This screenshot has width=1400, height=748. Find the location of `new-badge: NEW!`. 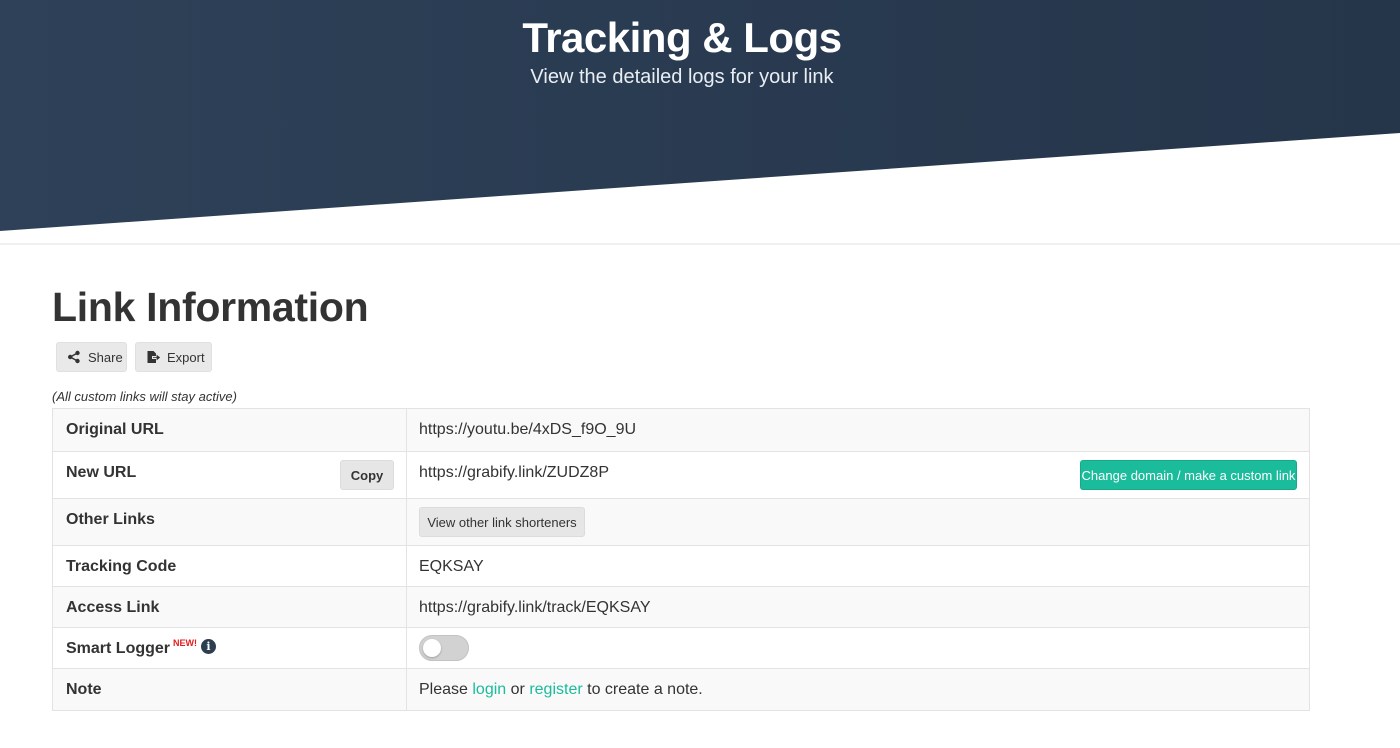

new-badge: NEW! is located at coordinates (185, 643).